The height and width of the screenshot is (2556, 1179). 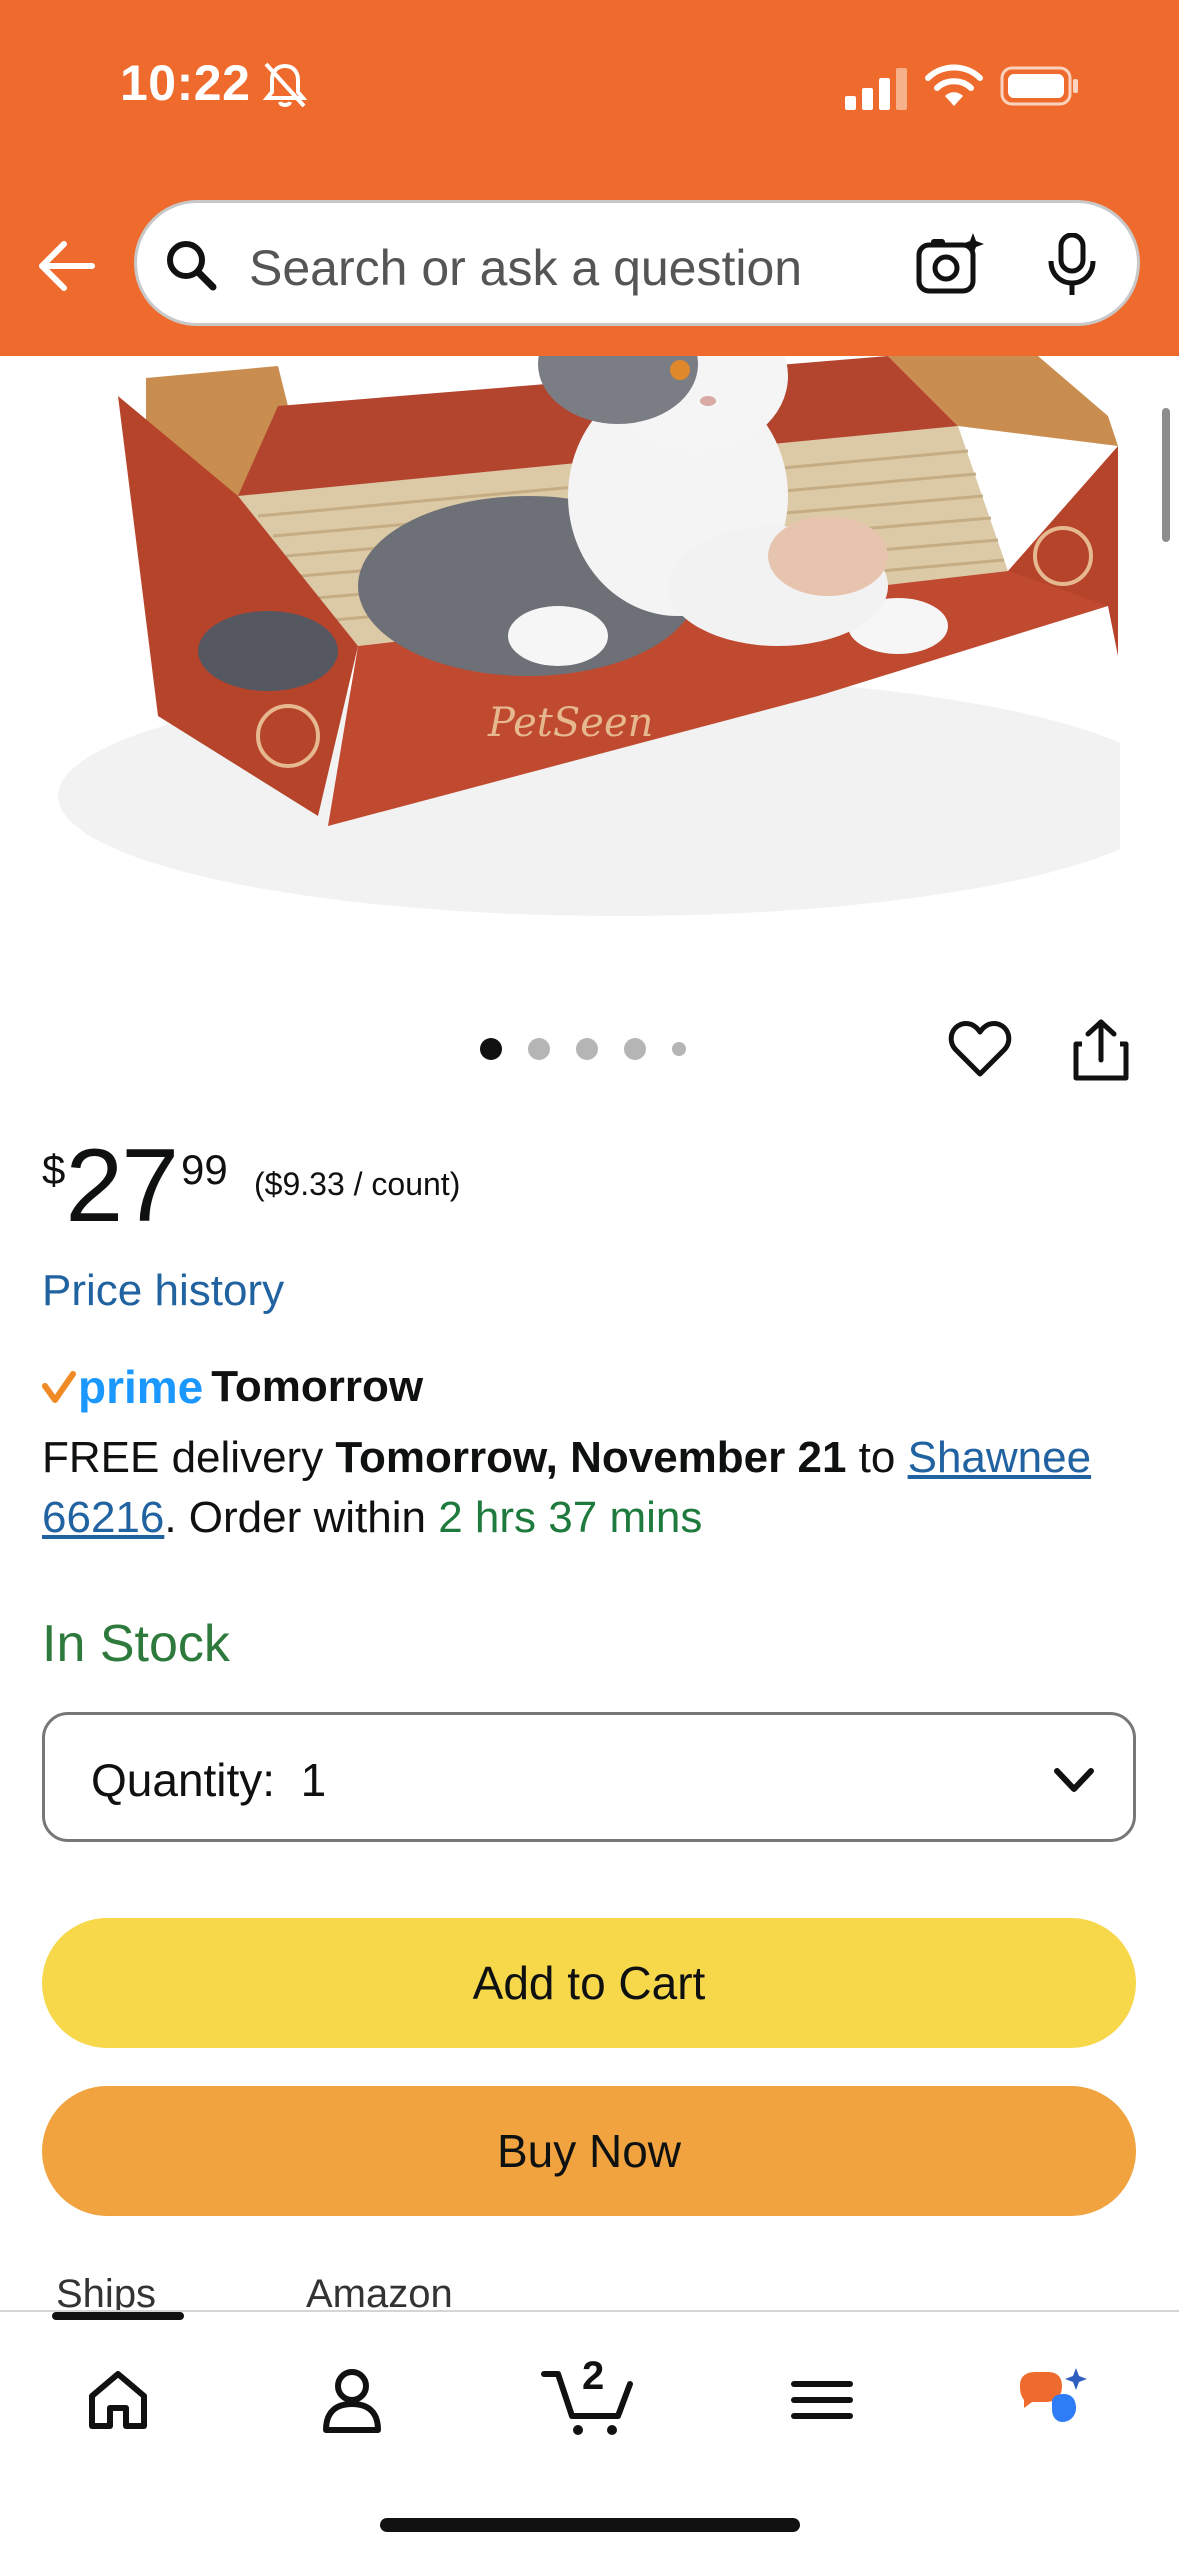 What do you see at coordinates (67, 266) in the screenshot?
I see `back-arrow-icon` at bounding box center [67, 266].